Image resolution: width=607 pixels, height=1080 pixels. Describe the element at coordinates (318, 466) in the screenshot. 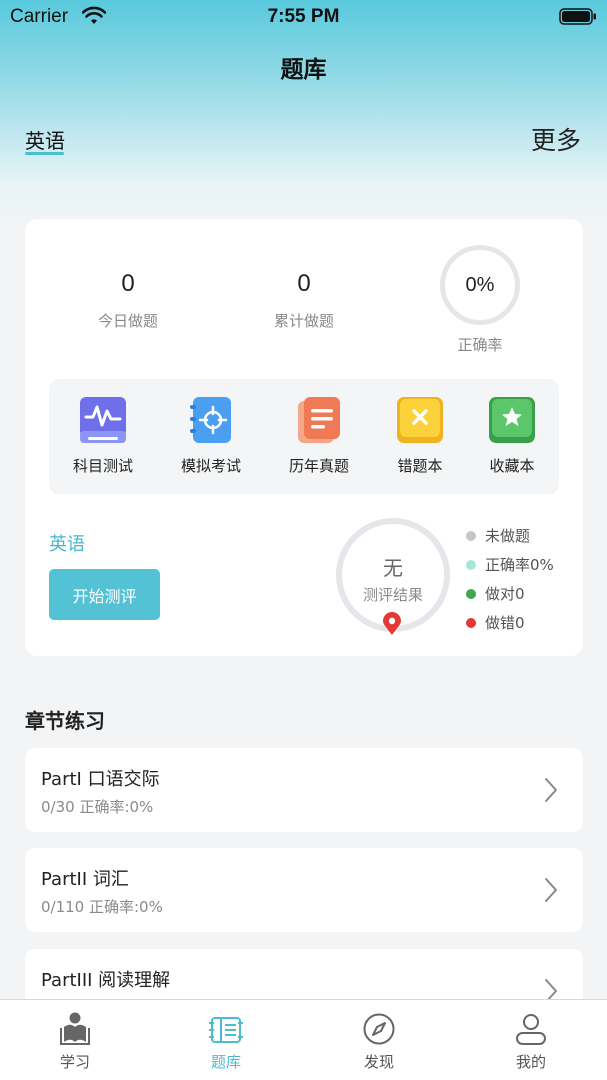

I see `tool-past-papers-label: 历年真题` at that location.